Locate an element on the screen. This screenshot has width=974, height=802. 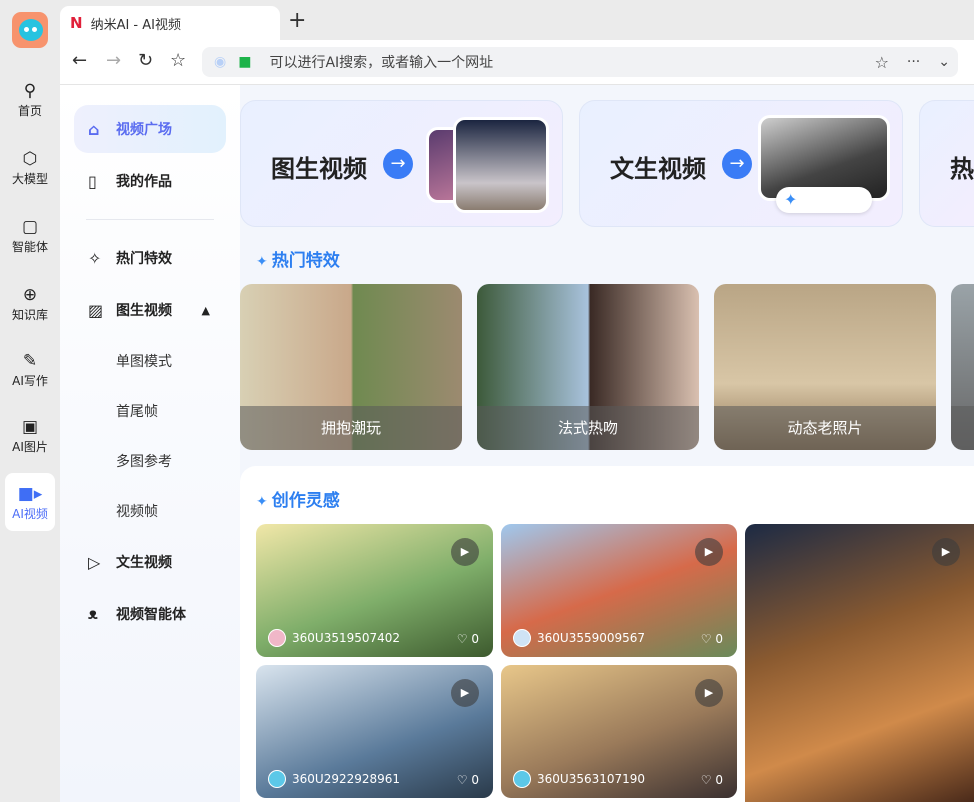
inspiration-title: ✦ 创作灵感 is located at coordinates (298, 501).